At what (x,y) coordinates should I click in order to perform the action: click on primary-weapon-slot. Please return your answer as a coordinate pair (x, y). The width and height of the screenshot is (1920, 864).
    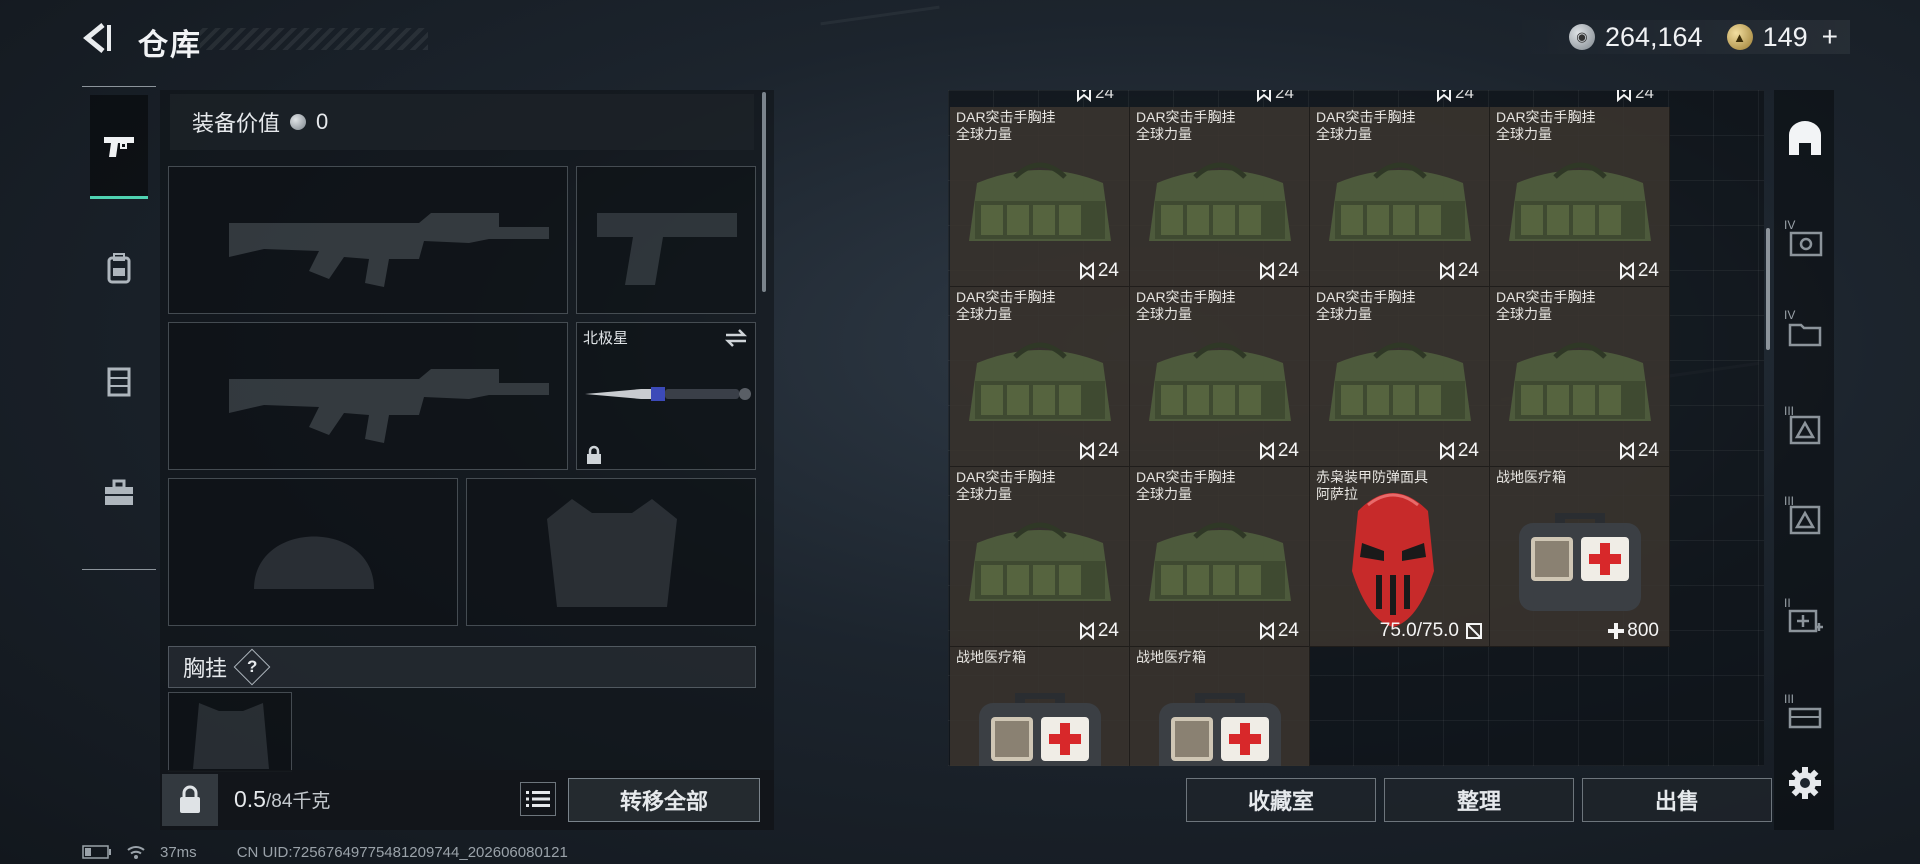
    Looking at the image, I should click on (368, 240).